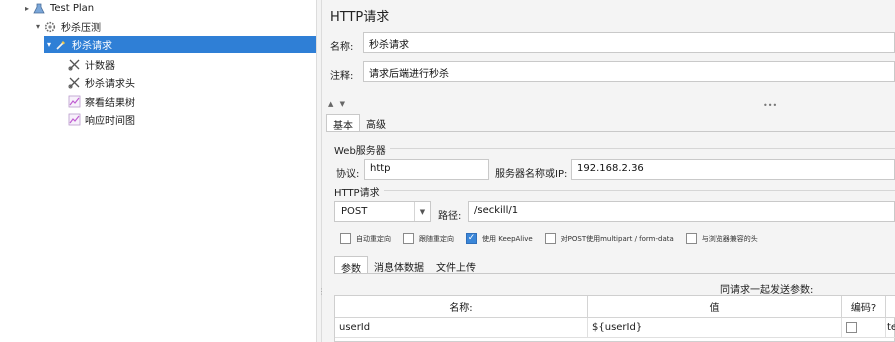 The width and height of the screenshot is (895, 342). What do you see at coordinates (890, 307) in the screenshot?
I see `column-header-extra` at bounding box center [890, 307].